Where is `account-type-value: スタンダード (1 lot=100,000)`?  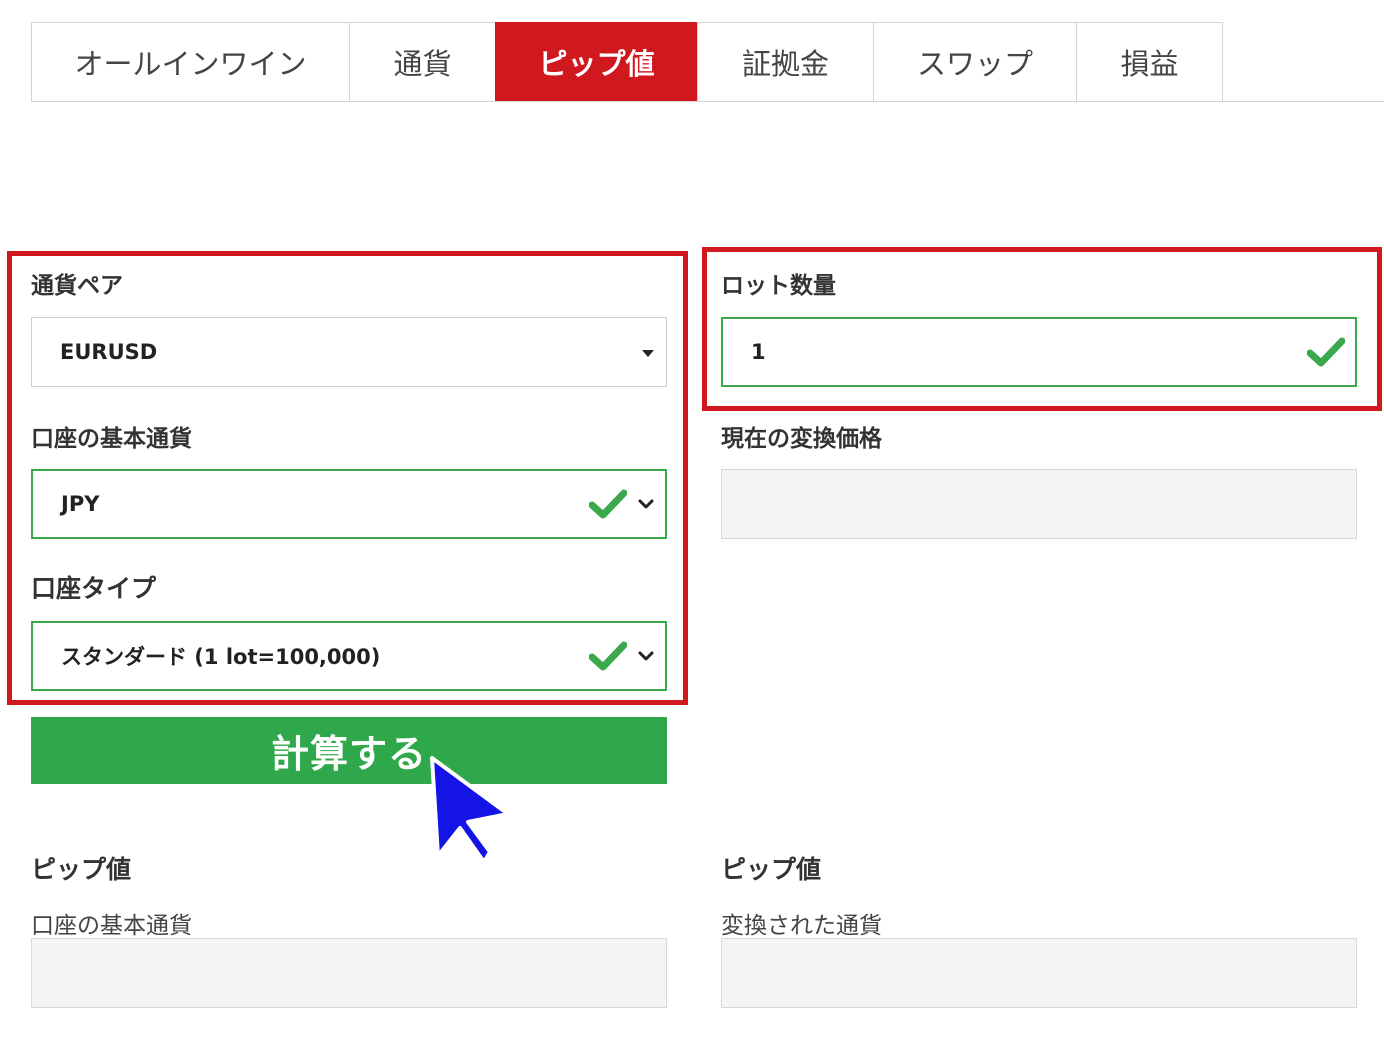 account-type-value: スタンダード (1 lot=100,000) is located at coordinates (221, 657).